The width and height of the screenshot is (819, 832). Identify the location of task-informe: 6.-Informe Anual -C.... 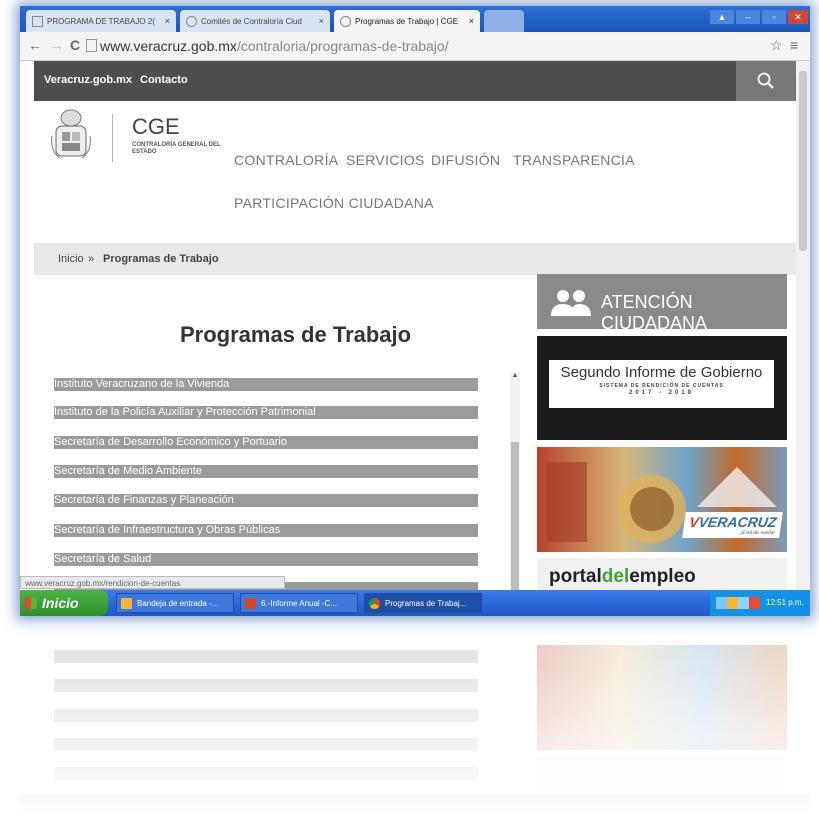
(299, 603).